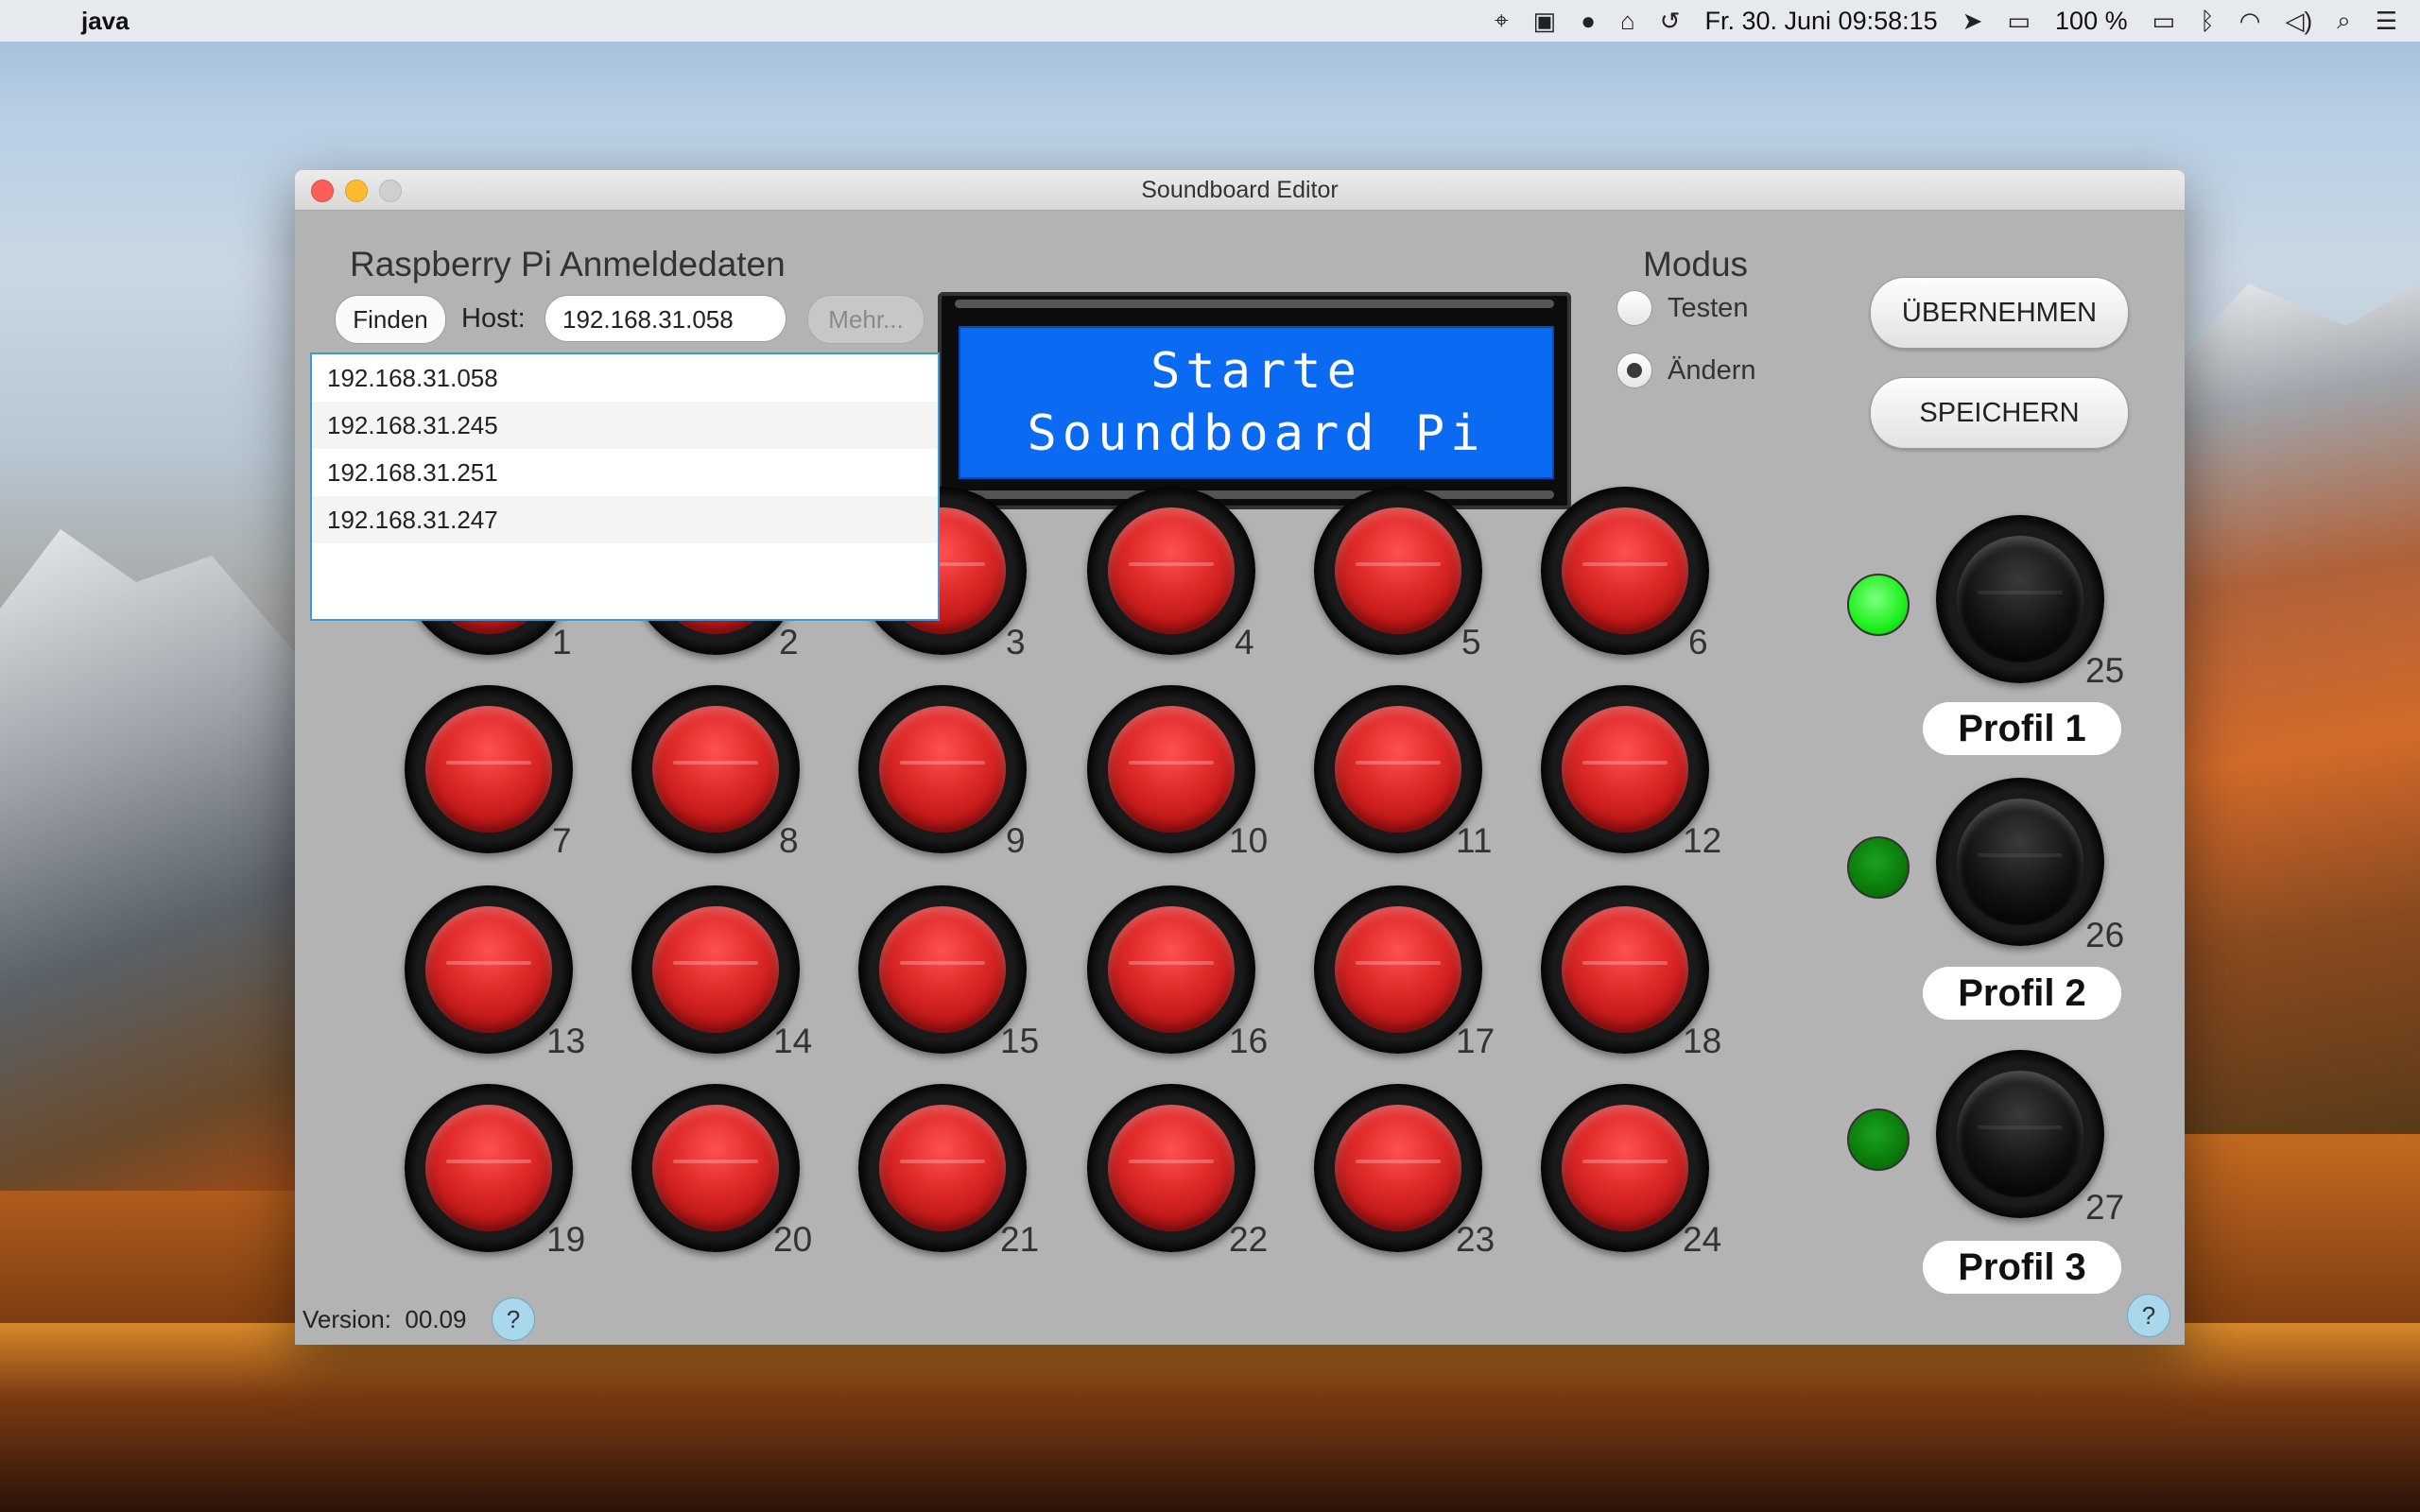  What do you see at coordinates (1634, 370) in the screenshot?
I see `radio-circle-selected` at bounding box center [1634, 370].